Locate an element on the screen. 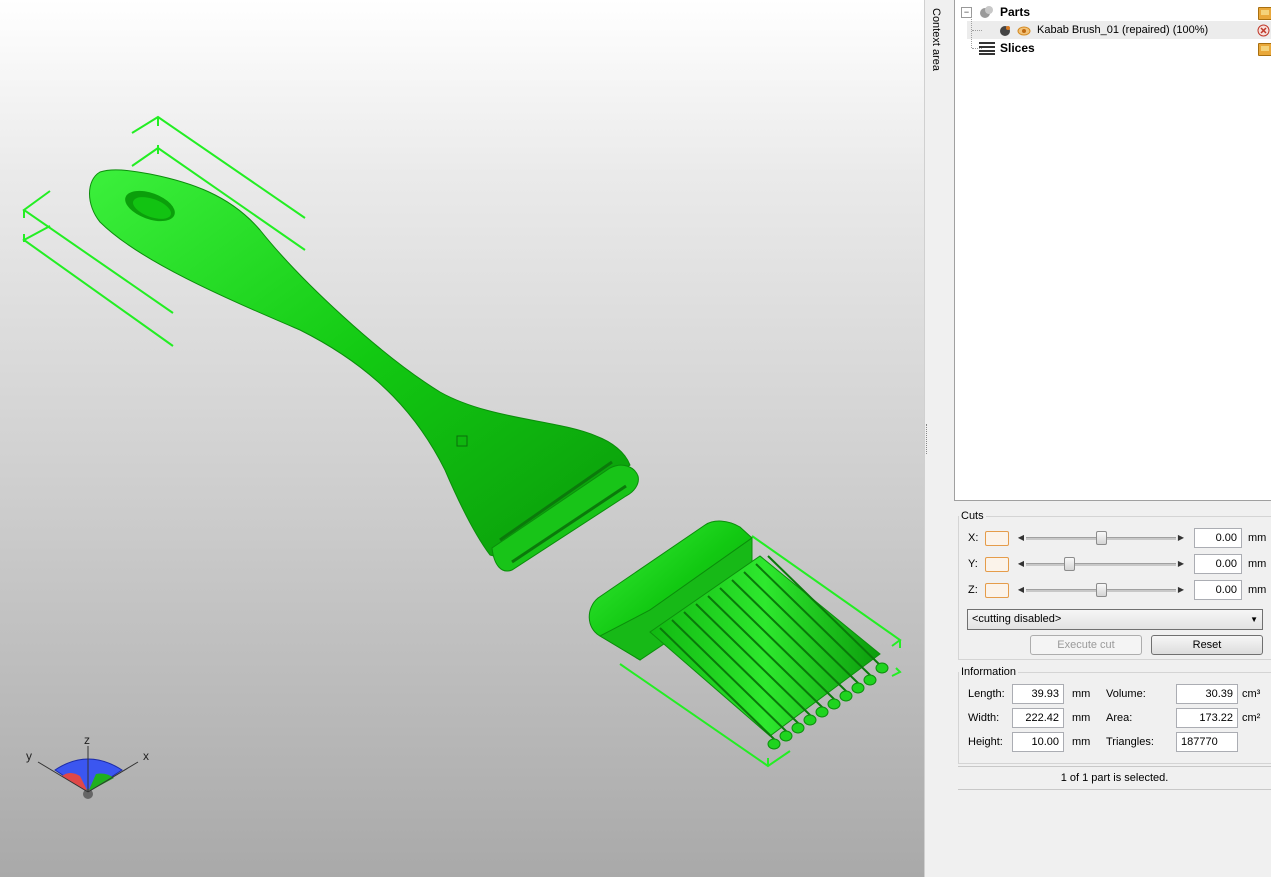  height-unit: mm is located at coordinates (1081, 742).